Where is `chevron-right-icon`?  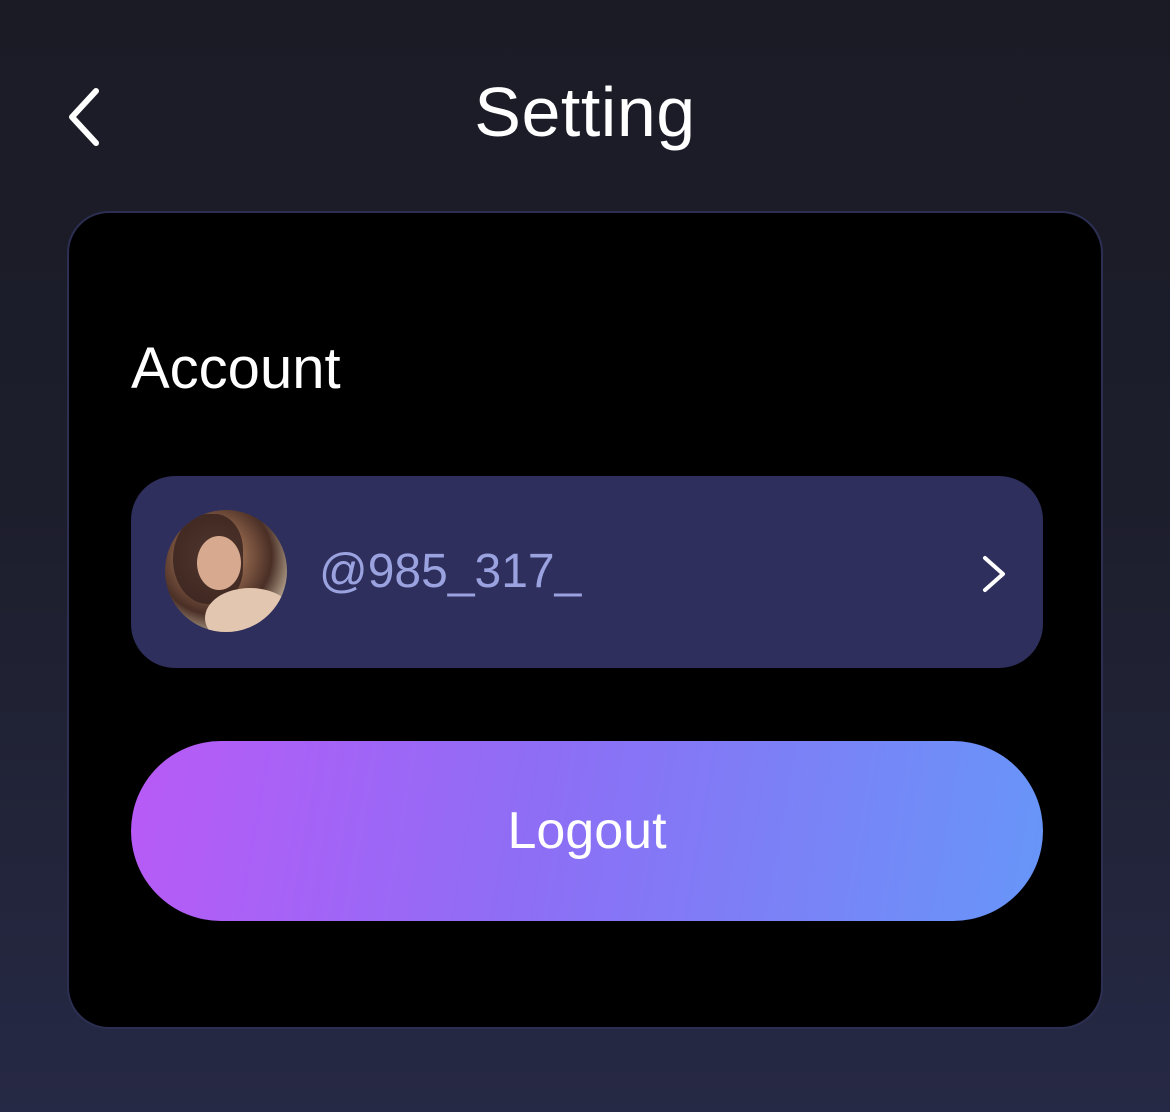
chevron-right-icon is located at coordinates (994, 574).